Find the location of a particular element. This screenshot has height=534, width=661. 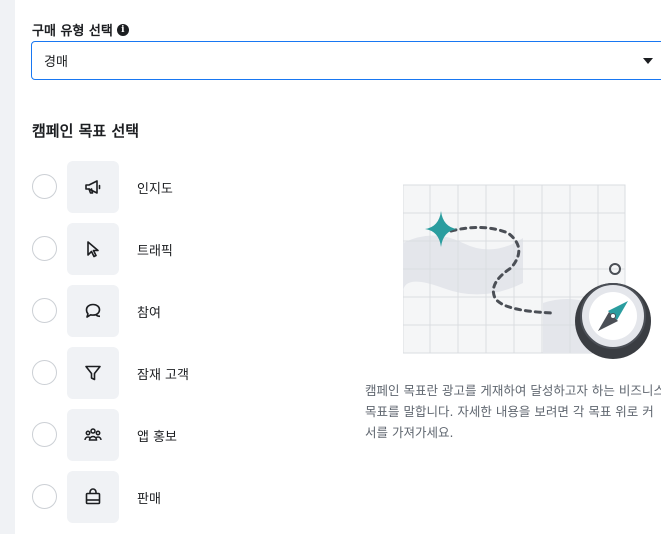

goal-option-awareness: 인지도 is located at coordinates (182, 187).